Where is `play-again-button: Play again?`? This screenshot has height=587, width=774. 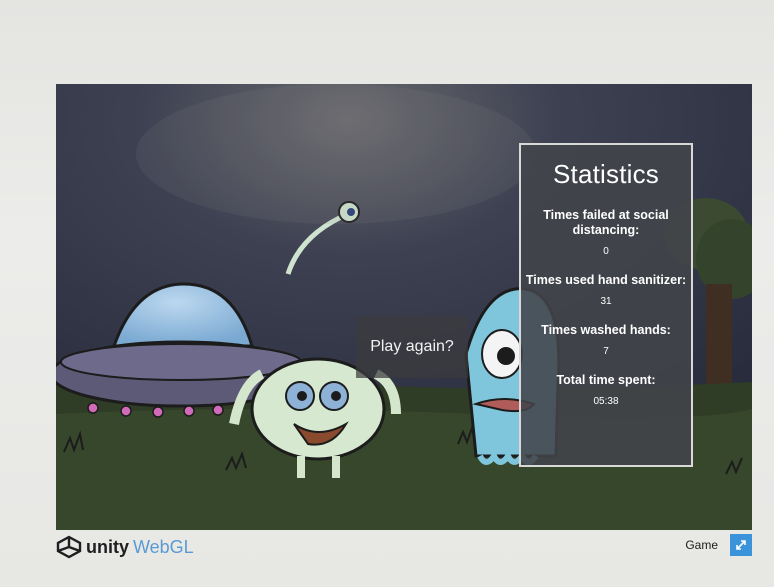 play-again-button: Play again? is located at coordinates (412, 347).